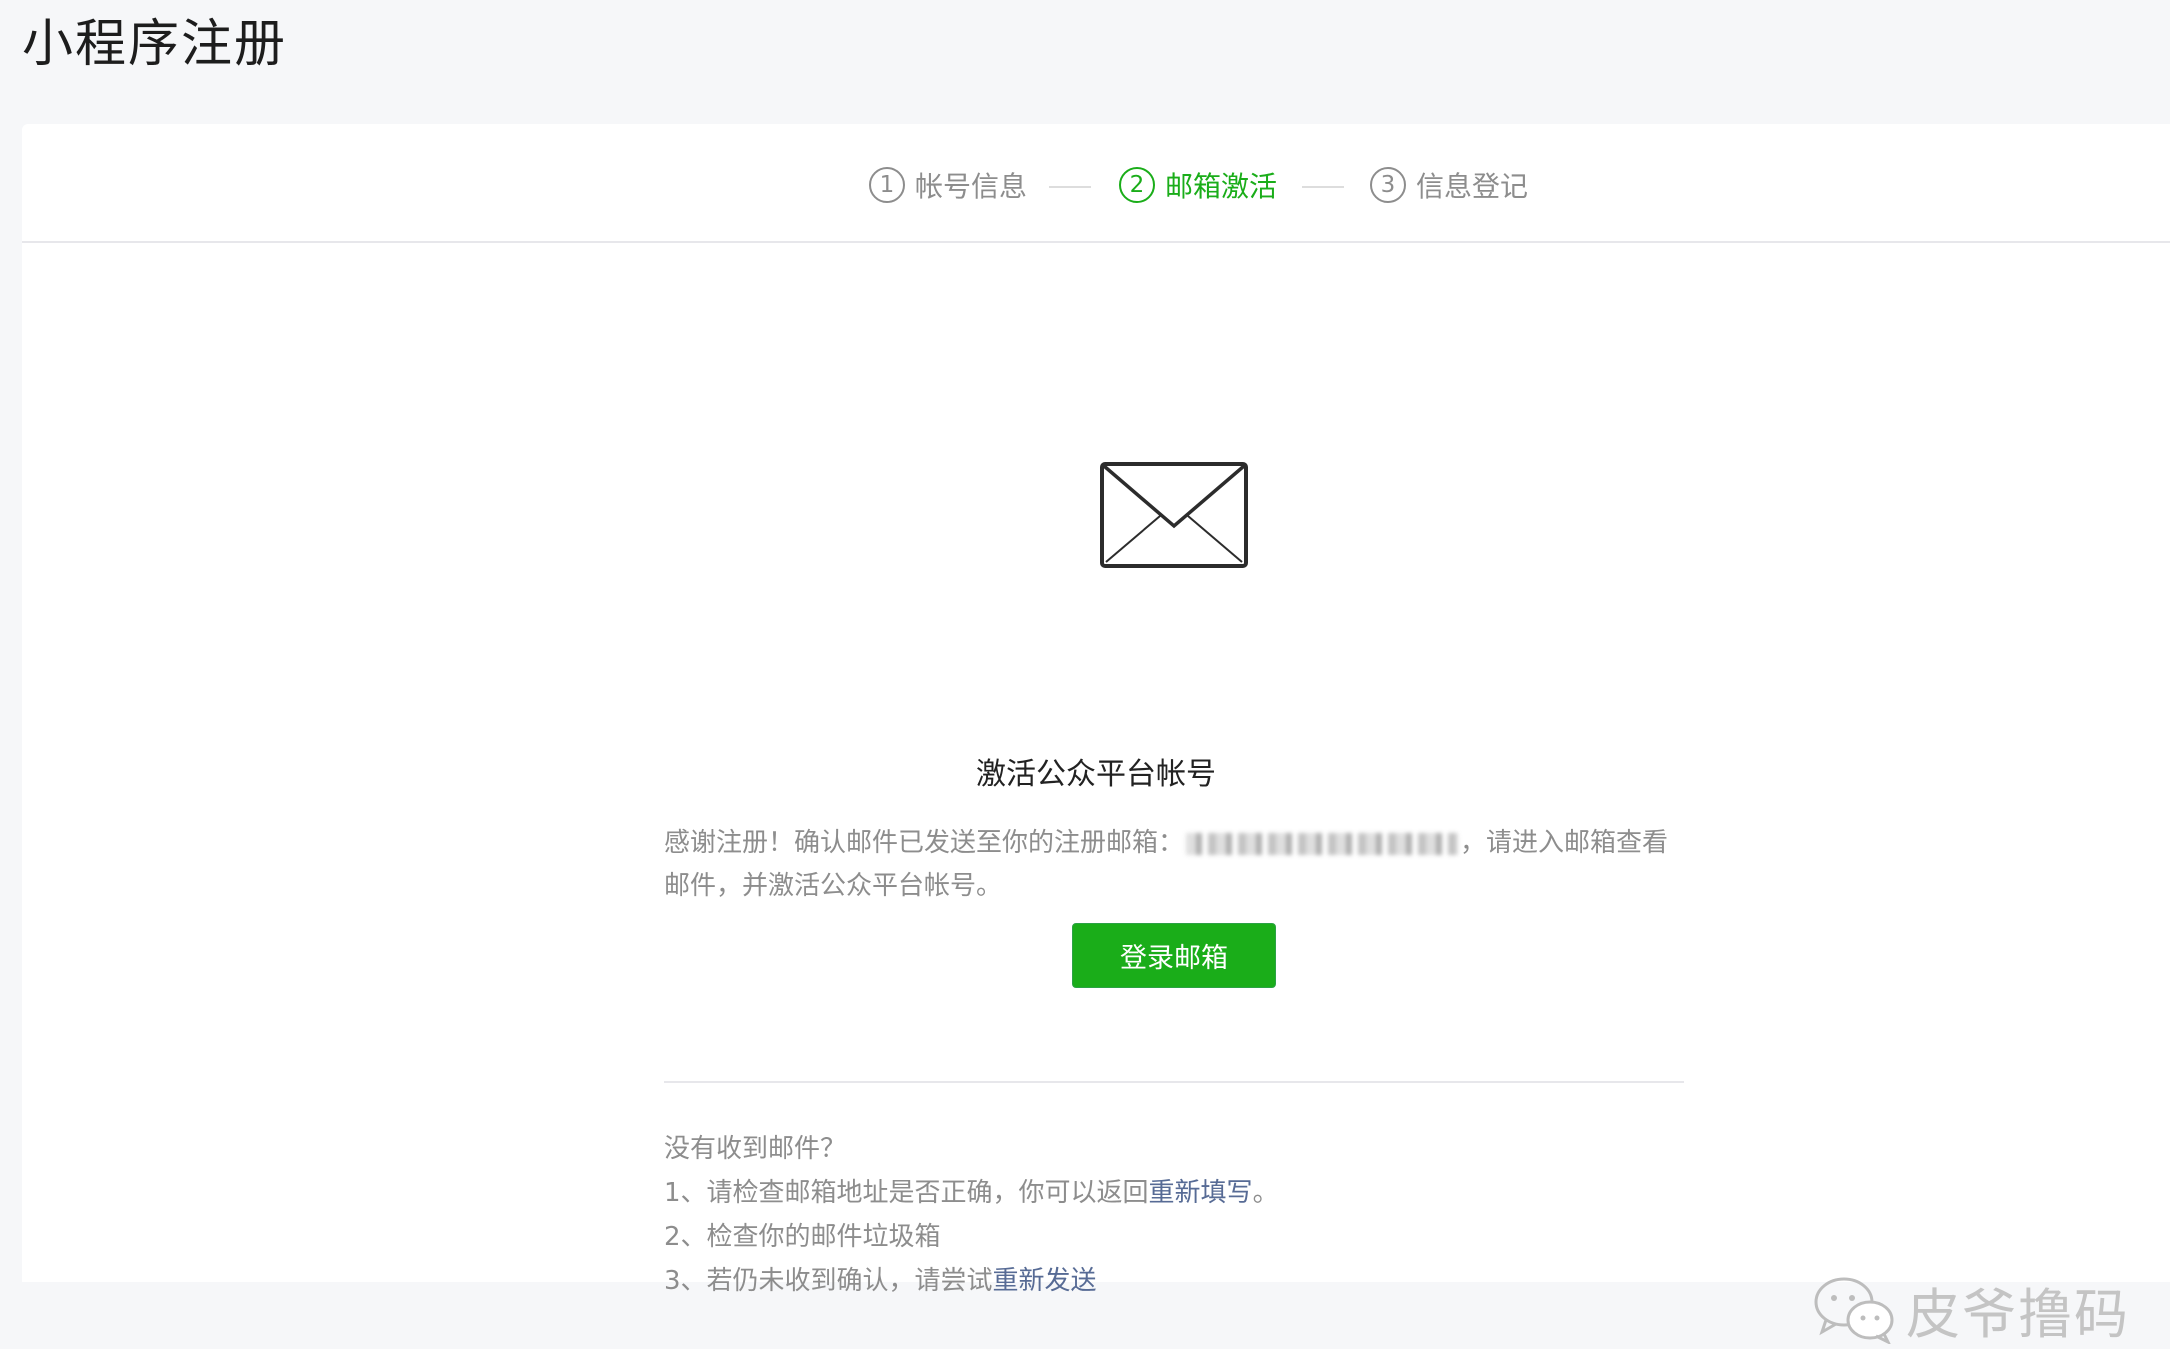 The width and height of the screenshot is (2170, 1349). I want to click on help-item-1: 1、请检查邮箱地址是否正确，你可以返回重新填写。, so click(1214, 1193).